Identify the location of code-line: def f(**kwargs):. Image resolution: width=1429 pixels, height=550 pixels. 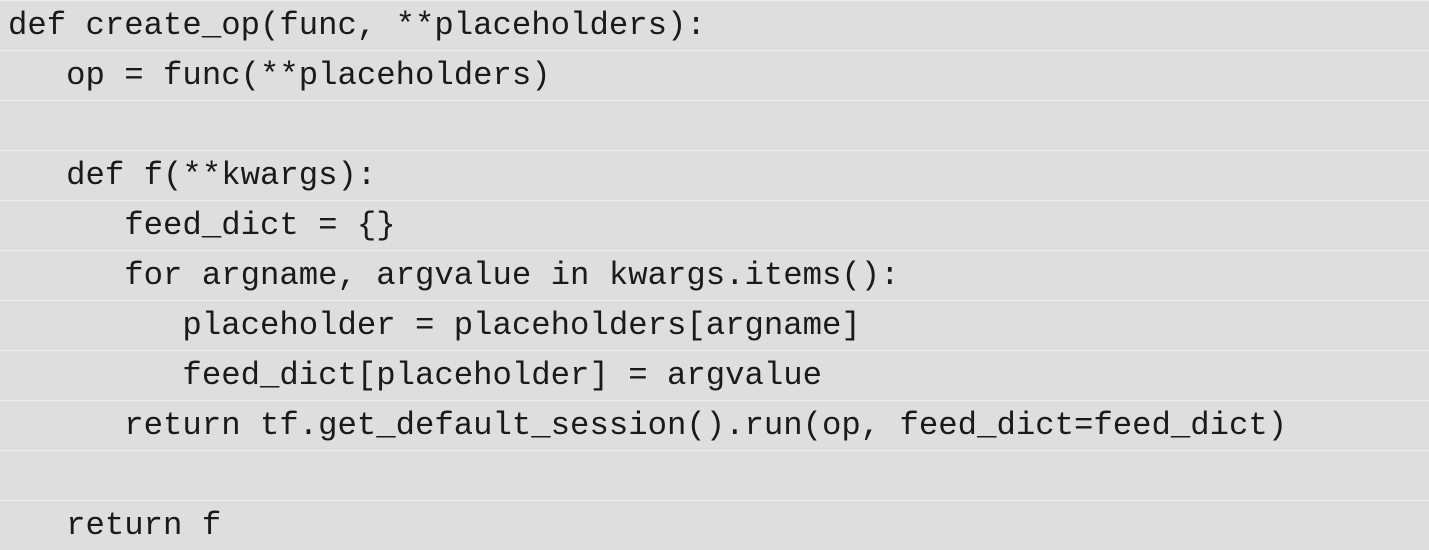
(714, 175).